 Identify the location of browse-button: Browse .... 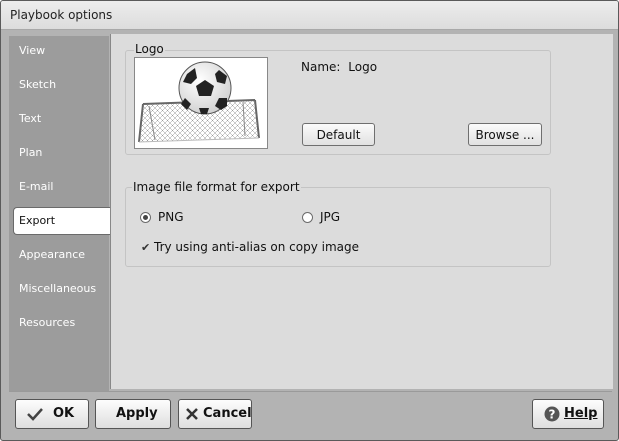
(505, 134).